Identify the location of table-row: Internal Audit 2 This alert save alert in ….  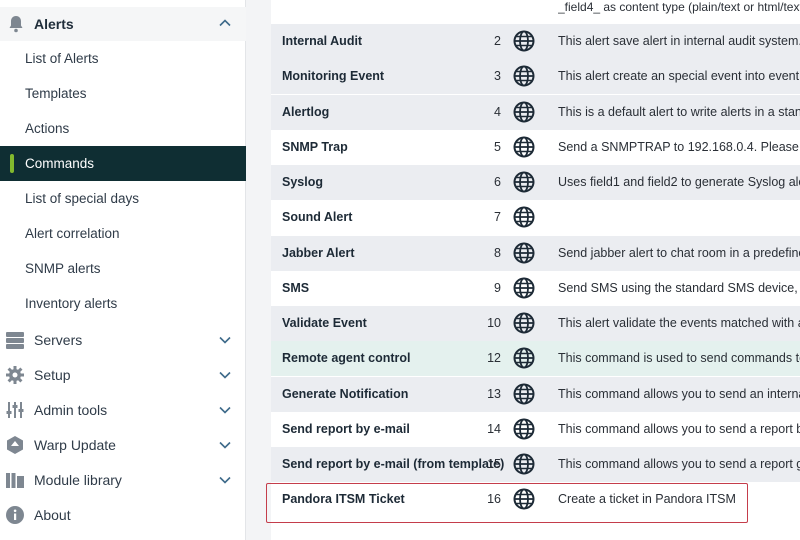
(535, 41).